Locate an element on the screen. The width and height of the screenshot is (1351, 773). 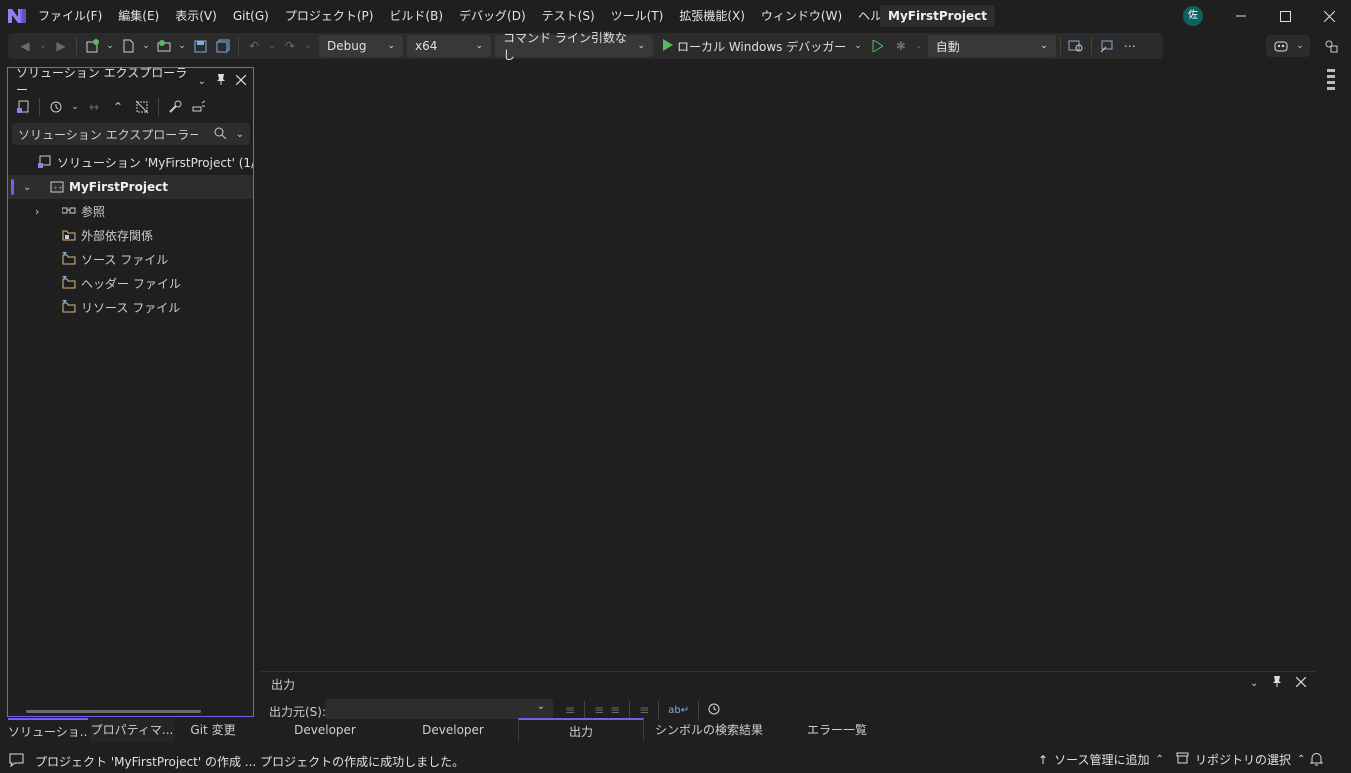
menu-edit: 編集(E) is located at coordinates (138, 16).